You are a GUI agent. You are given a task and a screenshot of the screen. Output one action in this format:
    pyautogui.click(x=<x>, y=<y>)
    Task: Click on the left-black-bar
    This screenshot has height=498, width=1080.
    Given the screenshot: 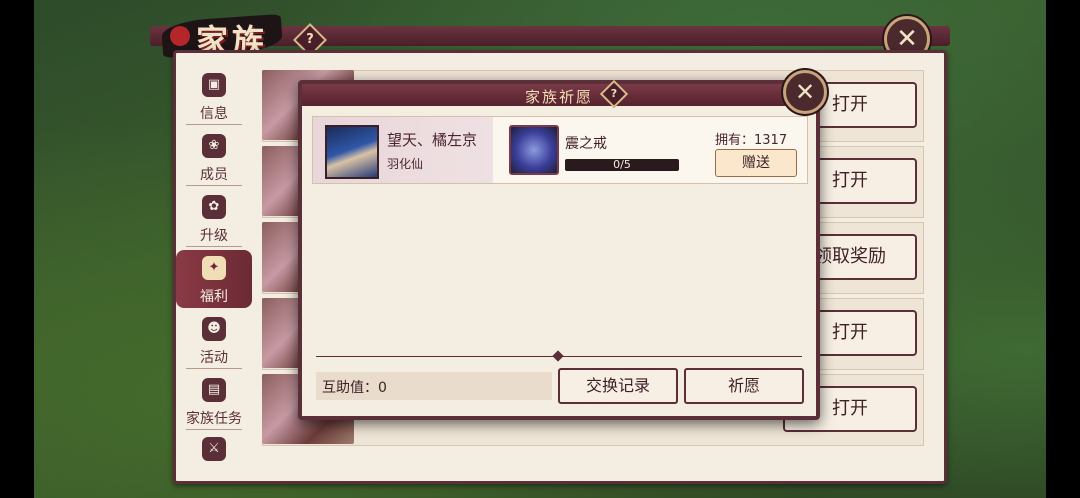 What is the action you would take?
    pyautogui.click(x=17, y=249)
    